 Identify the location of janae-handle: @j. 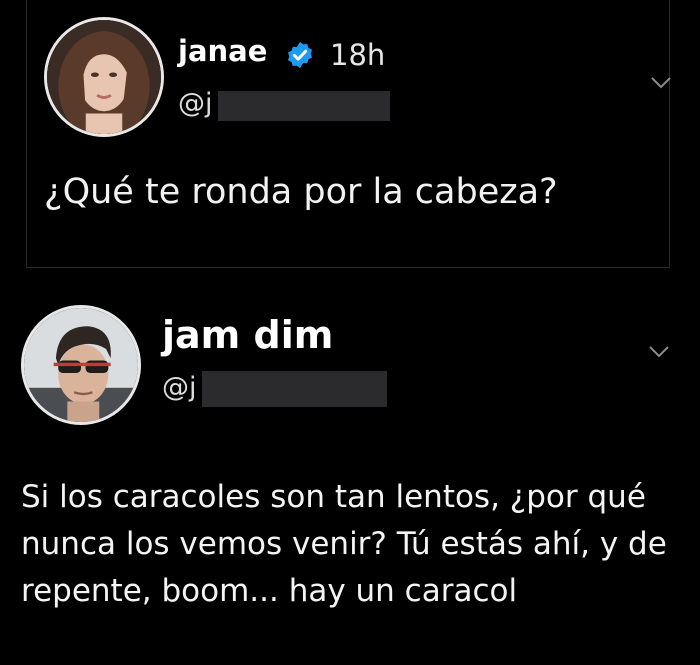
(195, 103).